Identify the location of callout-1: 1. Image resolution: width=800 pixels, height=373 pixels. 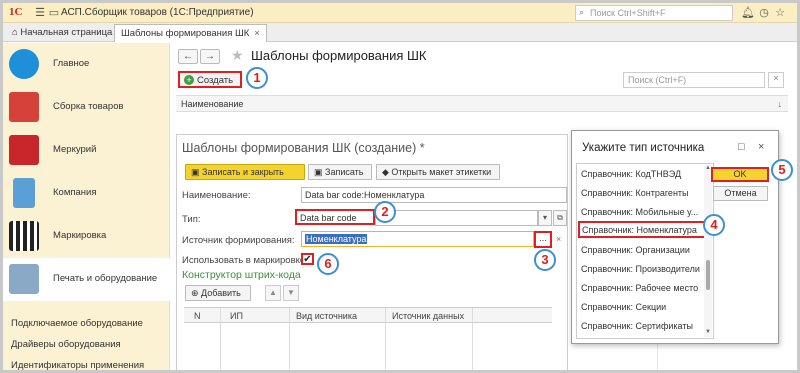
(257, 78).